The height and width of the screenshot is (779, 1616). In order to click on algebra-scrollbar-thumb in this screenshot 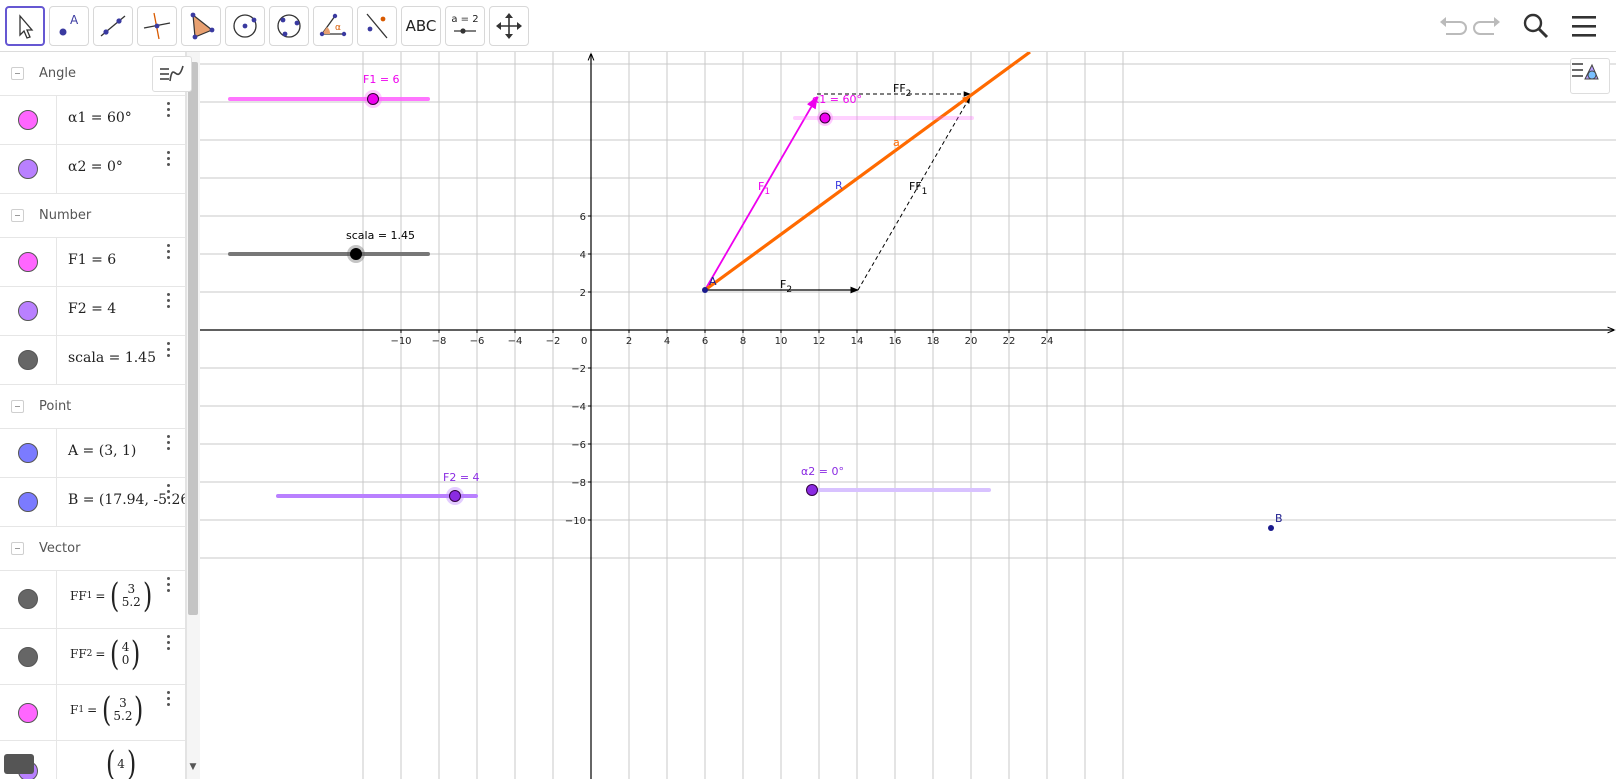, I will do `click(193, 338)`.